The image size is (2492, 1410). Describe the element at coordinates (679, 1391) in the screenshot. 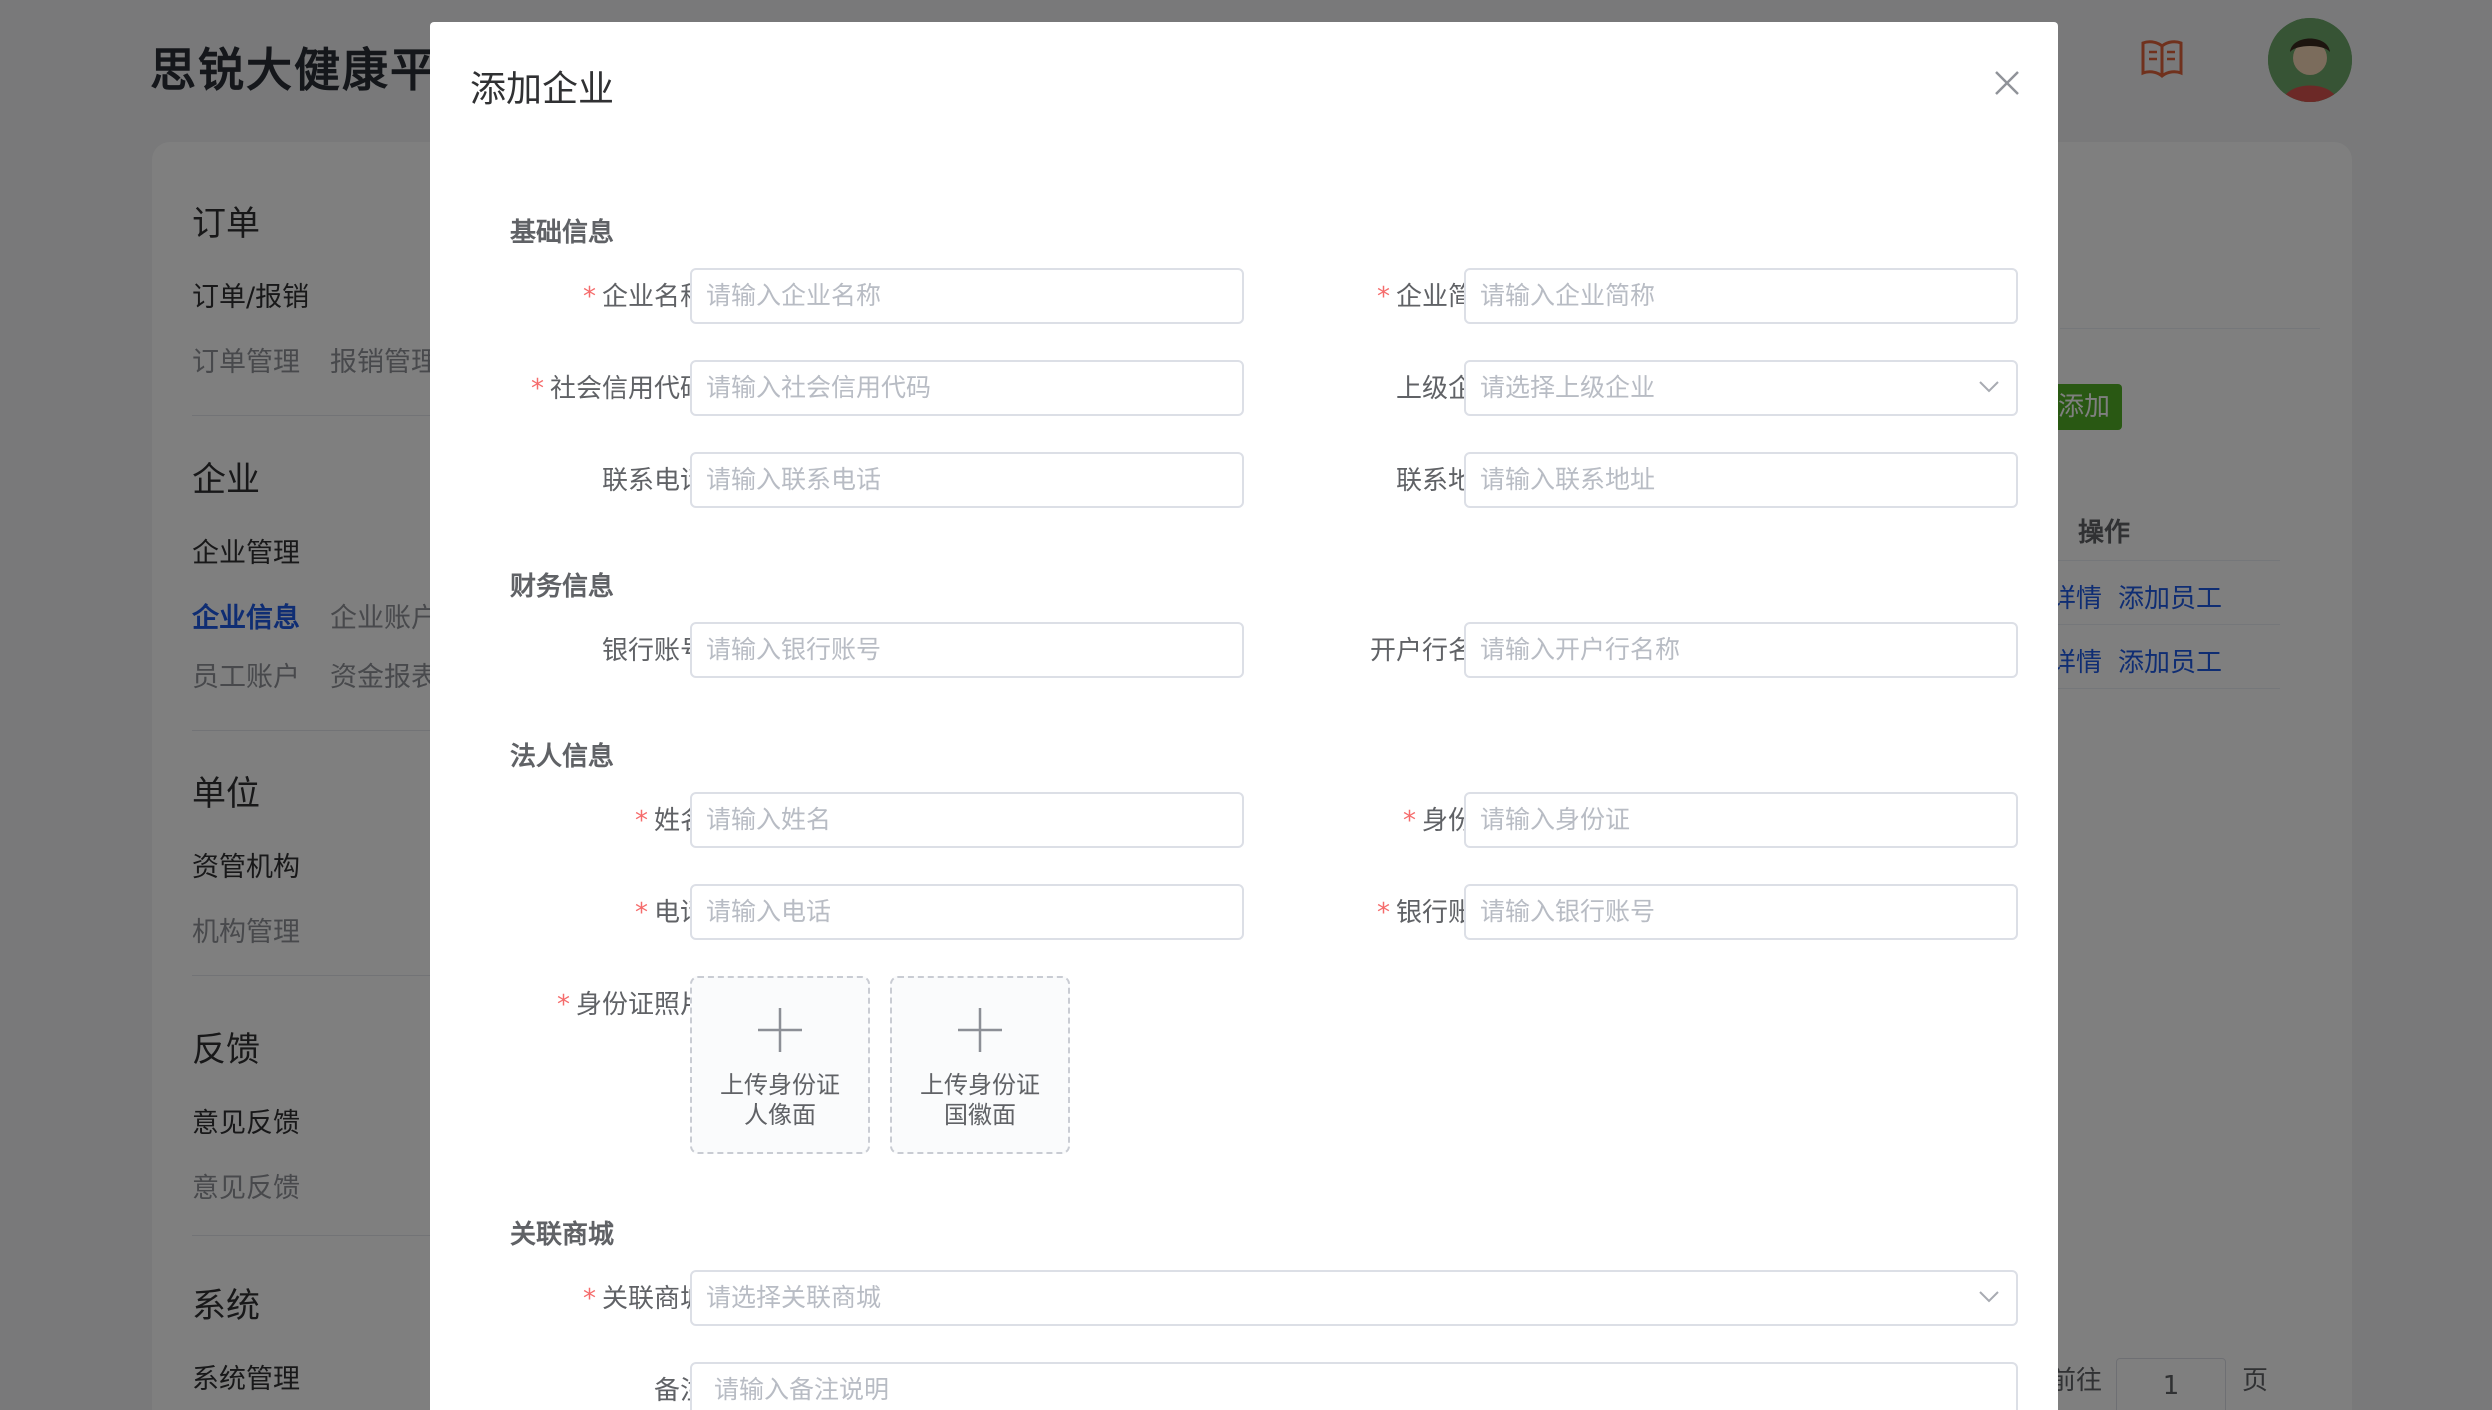

I see `label-remark: 备注` at that location.